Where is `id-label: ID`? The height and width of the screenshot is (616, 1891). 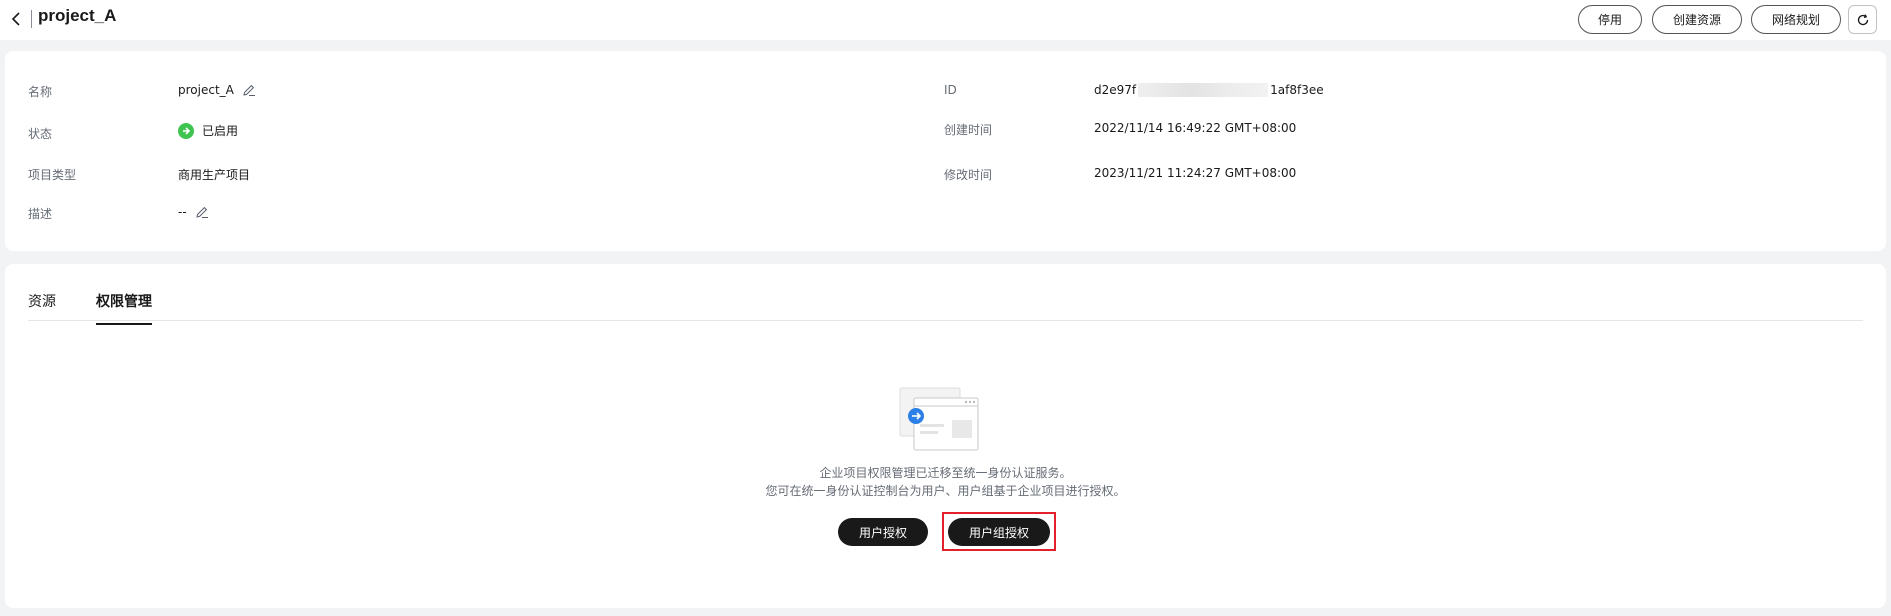
id-label: ID is located at coordinates (950, 90).